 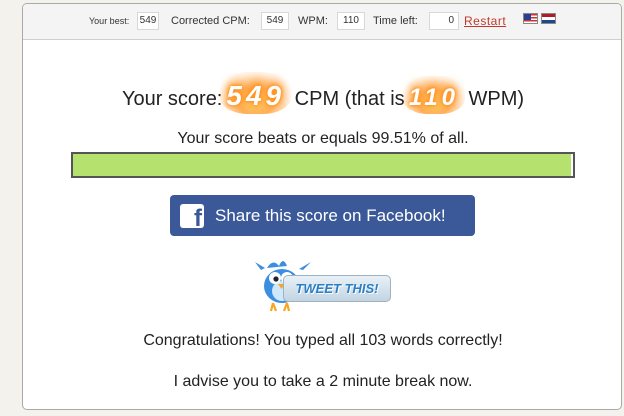 What do you see at coordinates (434, 95) in the screenshot?
I see `wpm-score-value: 110` at bounding box center [434, 95].